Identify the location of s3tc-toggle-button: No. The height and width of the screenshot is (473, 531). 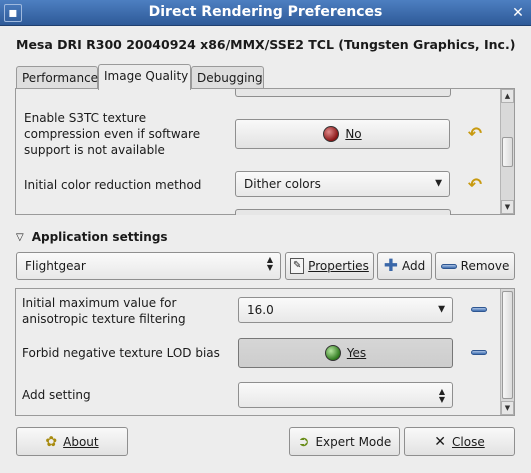
(342, 134).